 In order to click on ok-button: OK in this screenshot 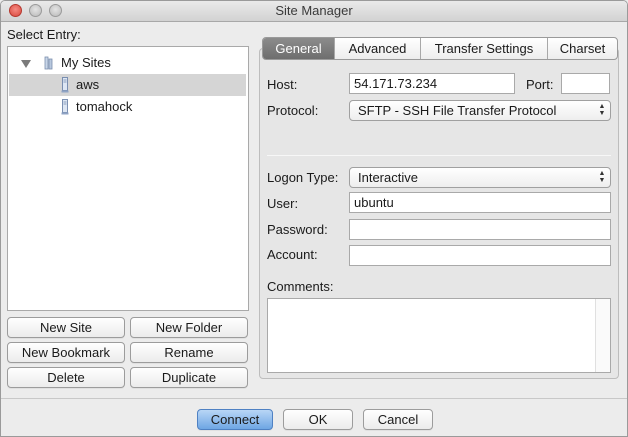, I will do `click(318, 419)`.